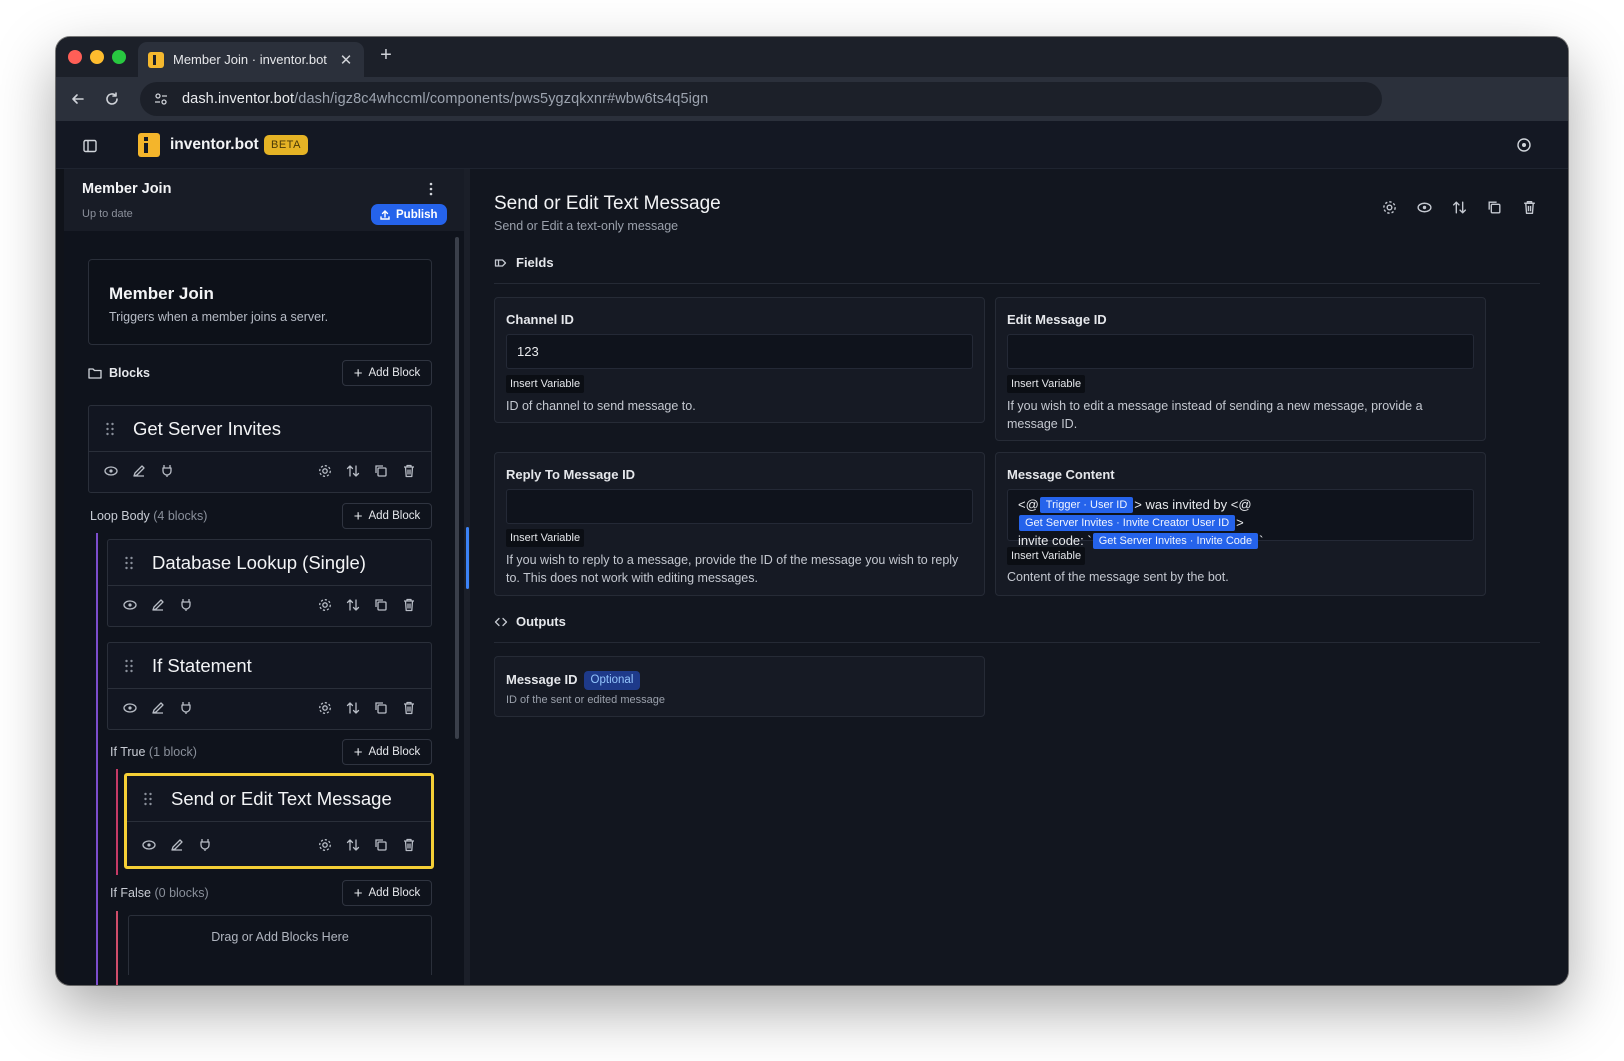 This screenshot has width=1624, height=1061. Describe the element at coordinates (280, 945) in the screenshot. I see `drop-zone: Drag or Add Blocks Here` at that location.